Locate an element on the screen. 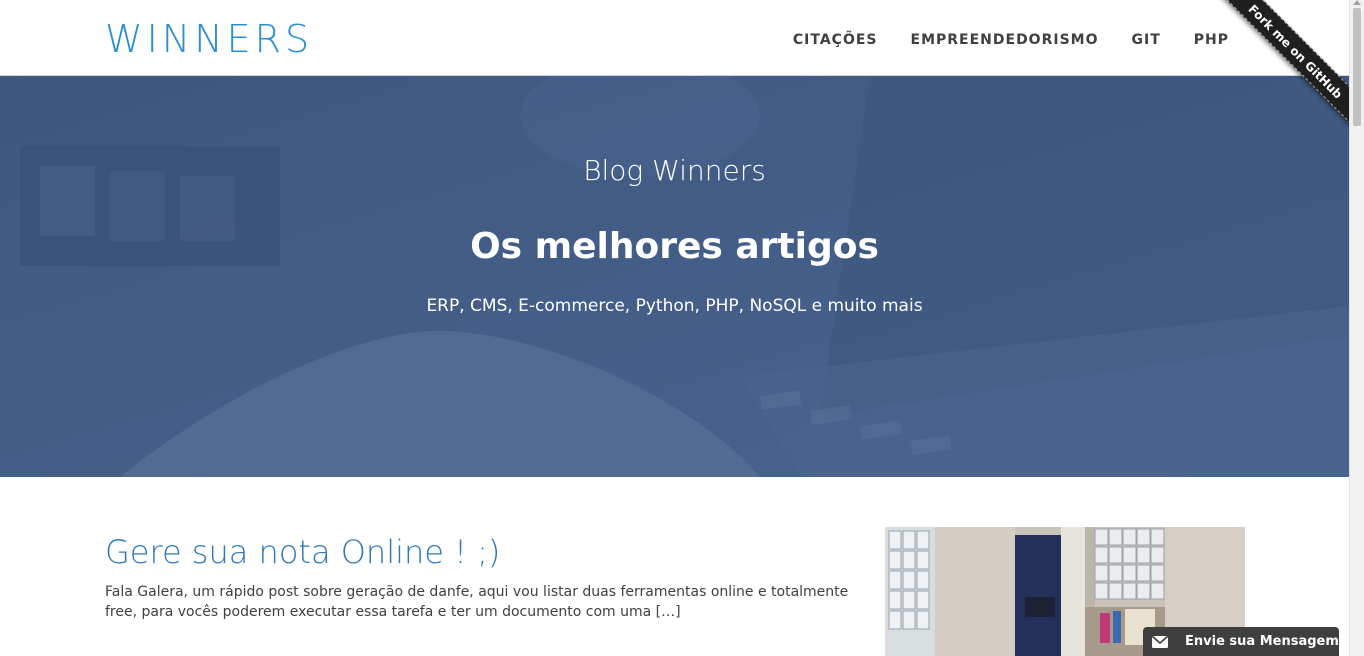 The width and height of the screenshot is (1364, 656). scrollbar-thumb is located at coordinates (1357, 67).